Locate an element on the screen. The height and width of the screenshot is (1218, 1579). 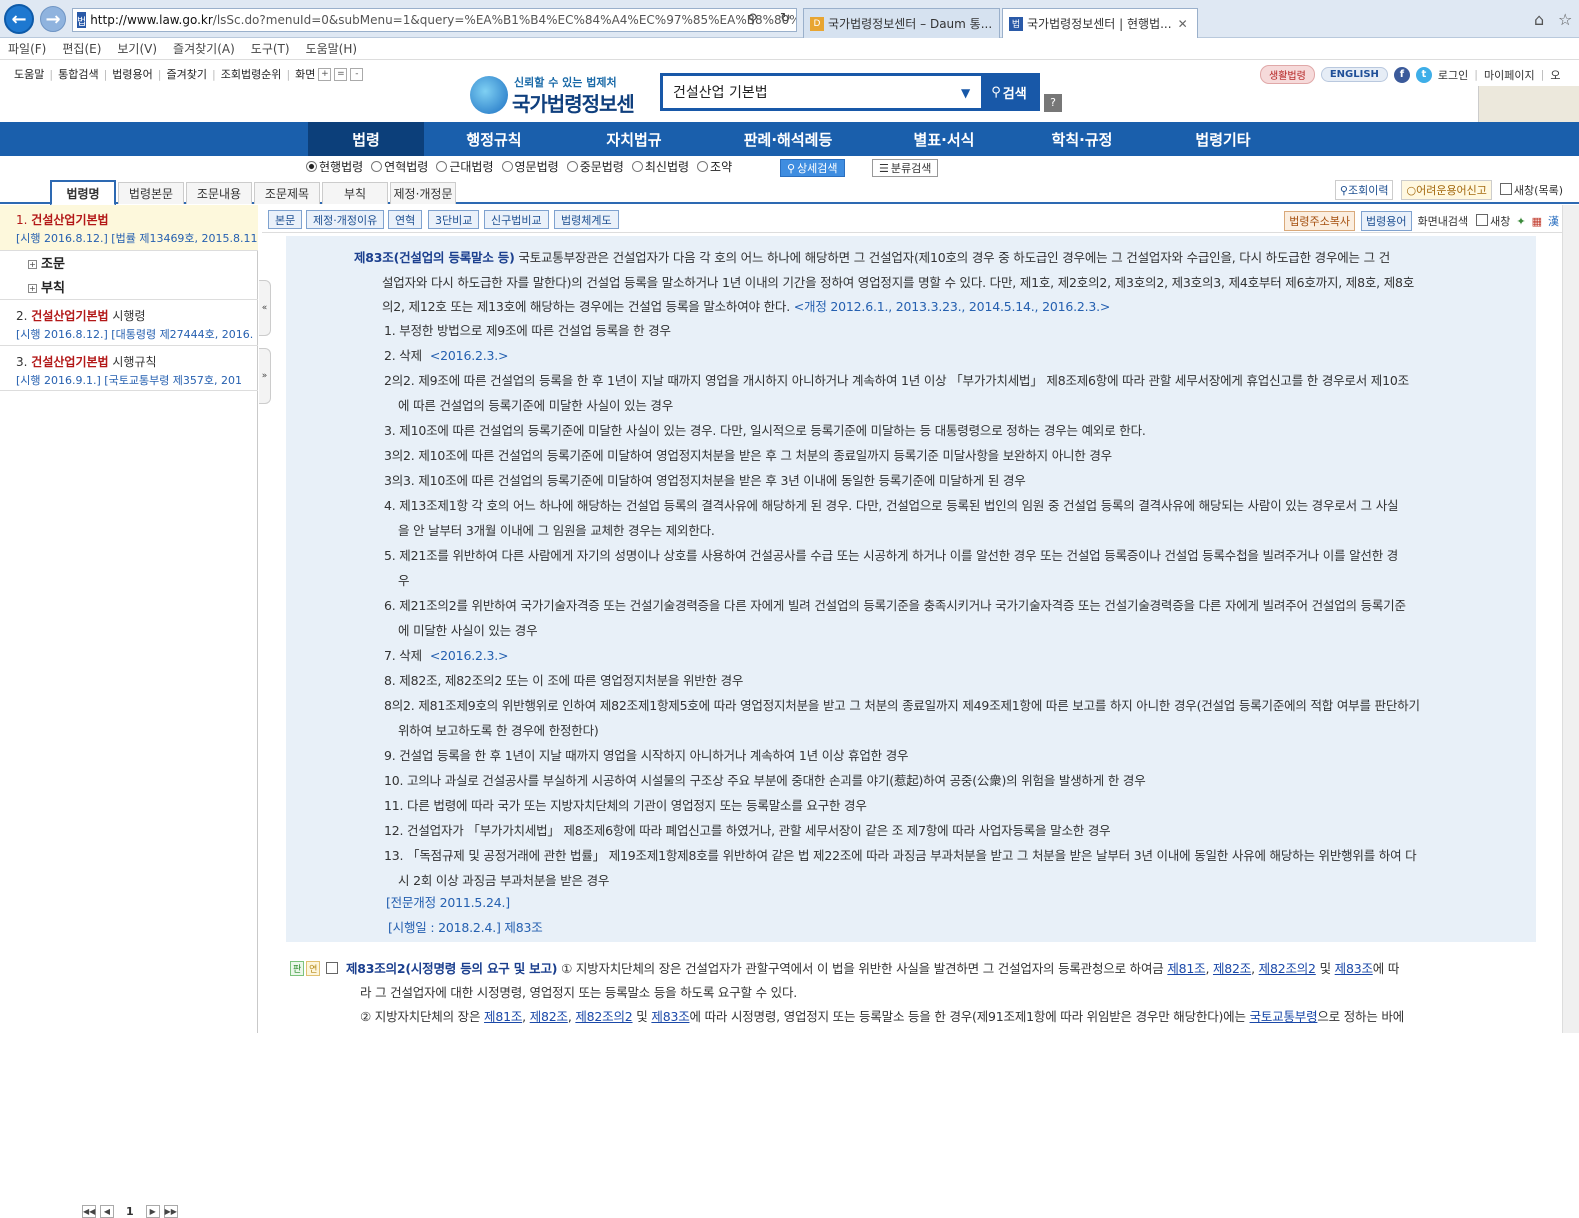
prev-page-icon: ◀ is located at coordinates (107, 1211).